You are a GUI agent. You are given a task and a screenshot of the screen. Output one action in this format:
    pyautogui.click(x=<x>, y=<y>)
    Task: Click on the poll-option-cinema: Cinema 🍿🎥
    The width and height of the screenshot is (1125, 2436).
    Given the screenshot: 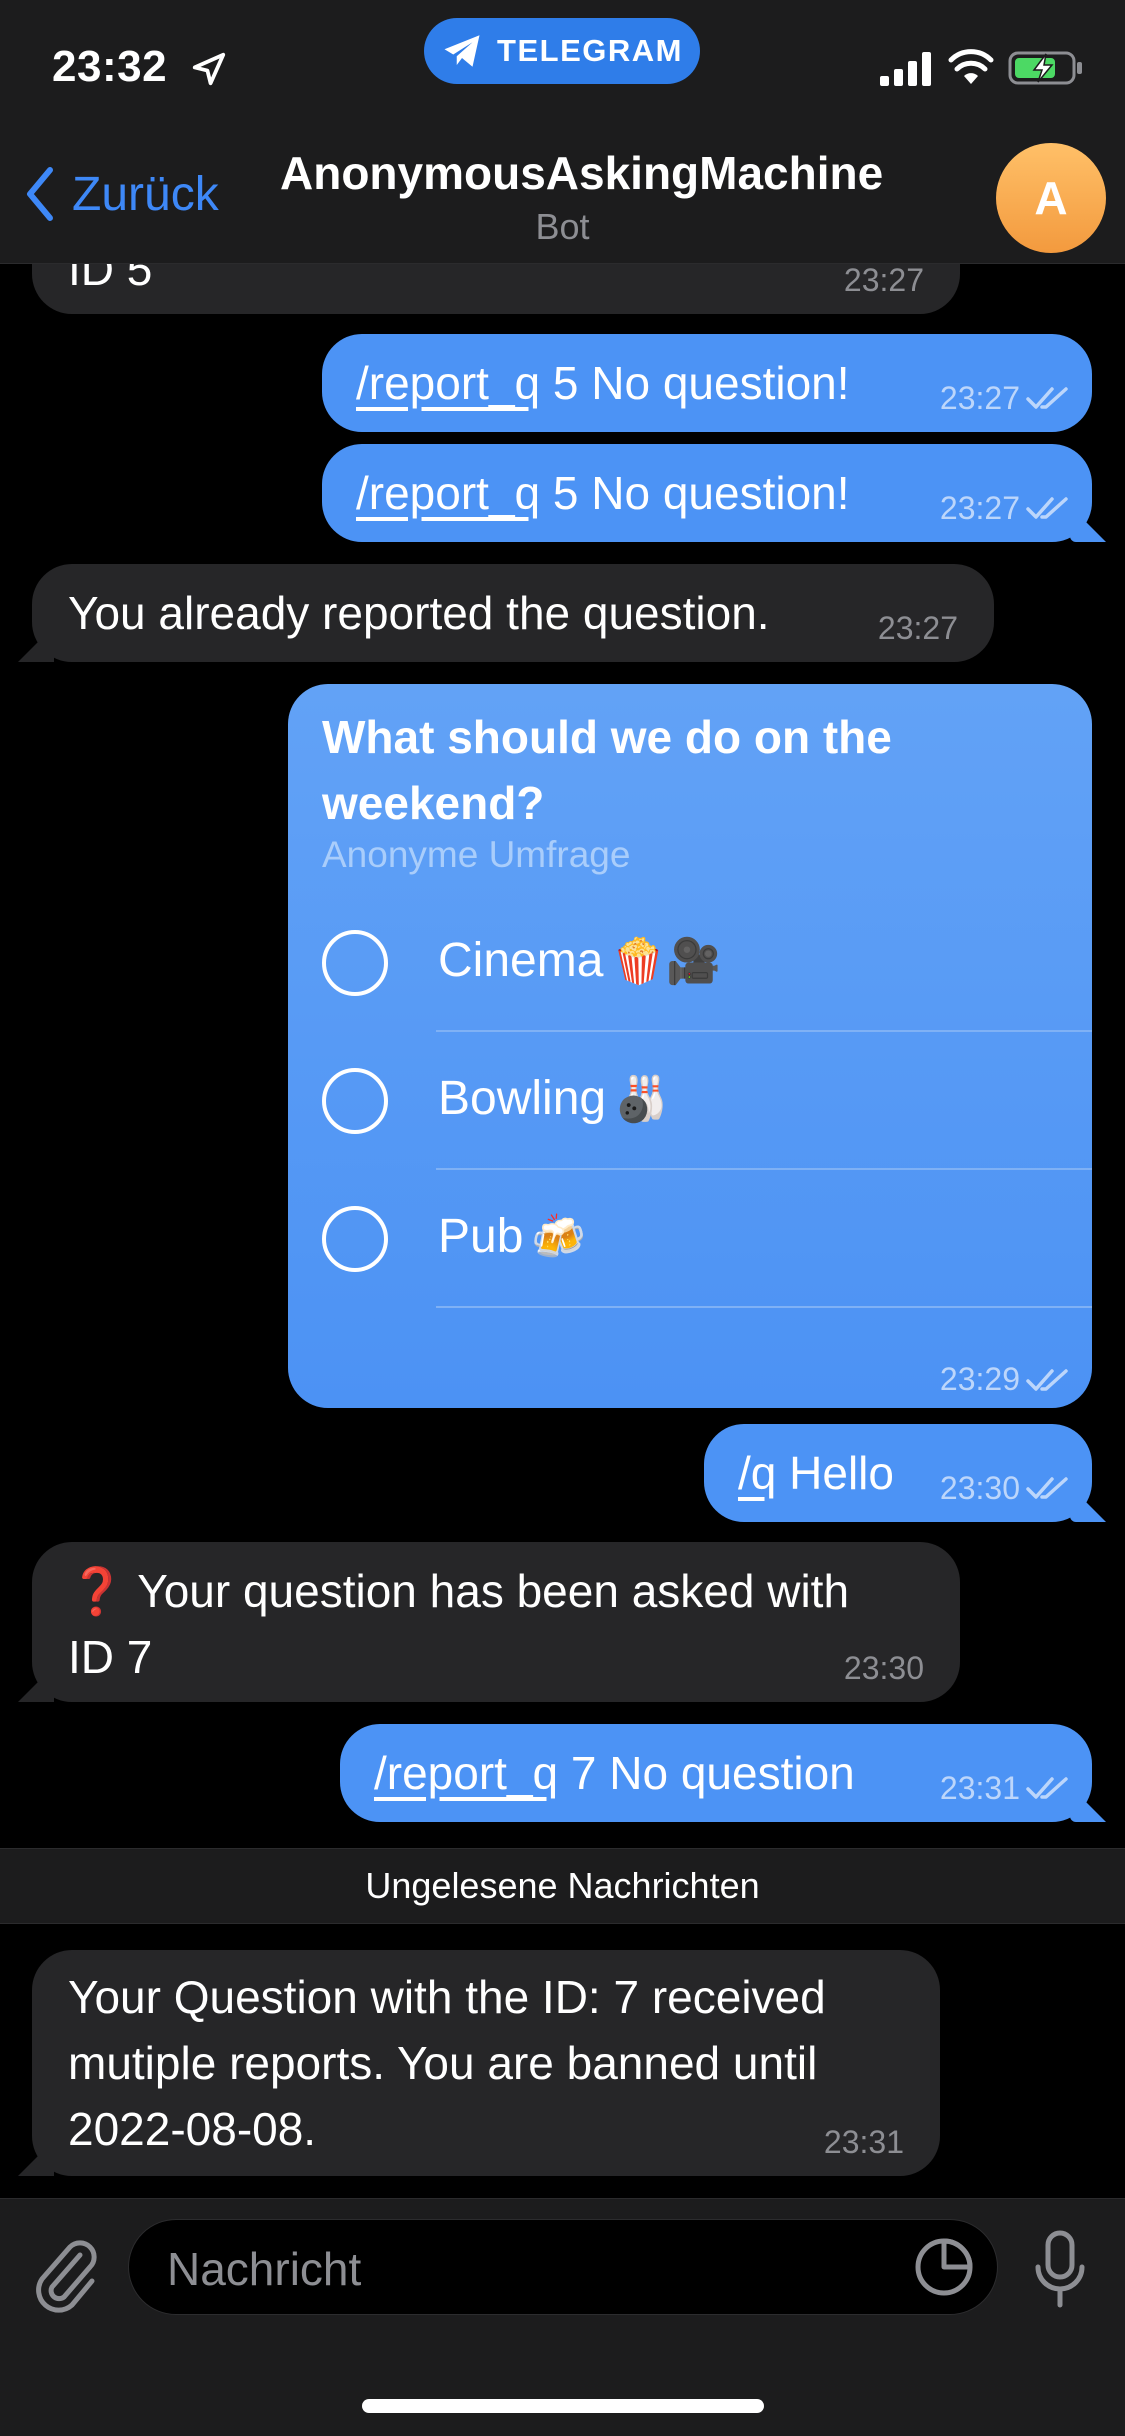 What is the action you would take?
    pyautogui.click(x=690, y=963)
    